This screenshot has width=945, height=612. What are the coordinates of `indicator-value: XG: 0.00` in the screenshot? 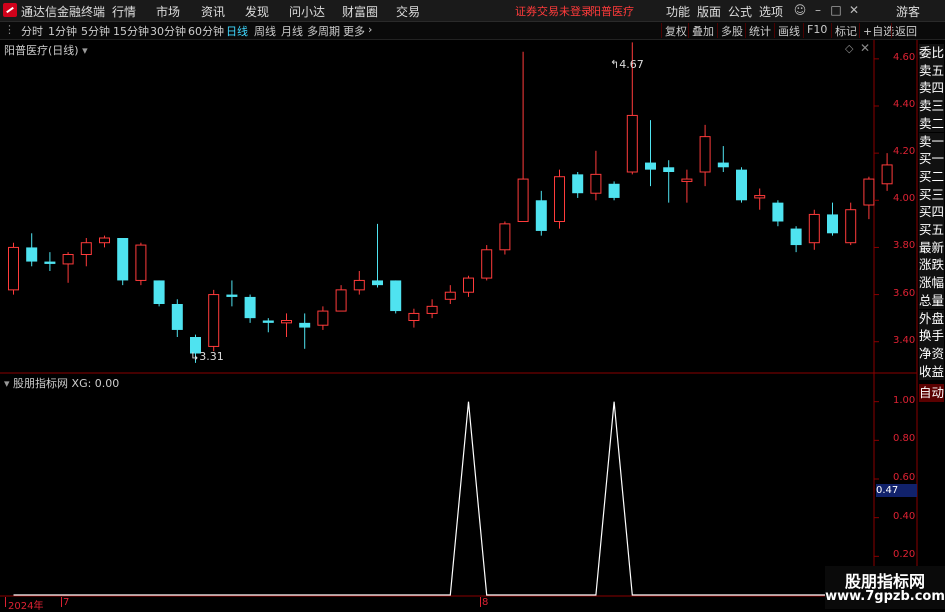 It's located at (95, 383).